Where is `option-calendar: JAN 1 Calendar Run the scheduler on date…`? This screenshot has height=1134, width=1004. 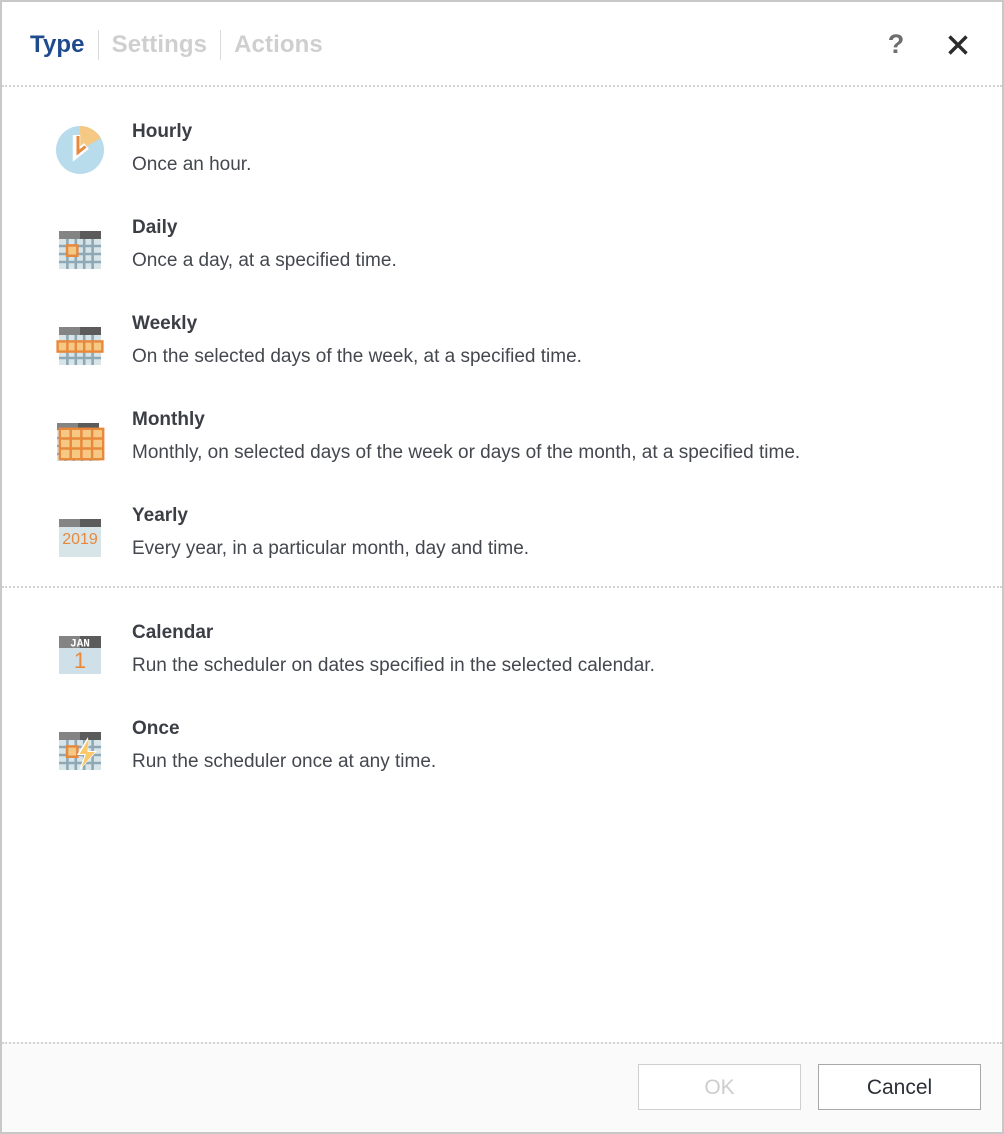
option-calendar: JAN 1 Calendar Run the scheduler on date… is located at coordinates (502, 649).